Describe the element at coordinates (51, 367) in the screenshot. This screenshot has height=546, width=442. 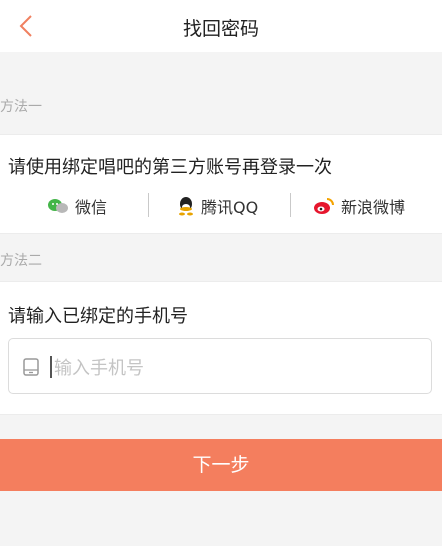
I see `text-caret` at that location.